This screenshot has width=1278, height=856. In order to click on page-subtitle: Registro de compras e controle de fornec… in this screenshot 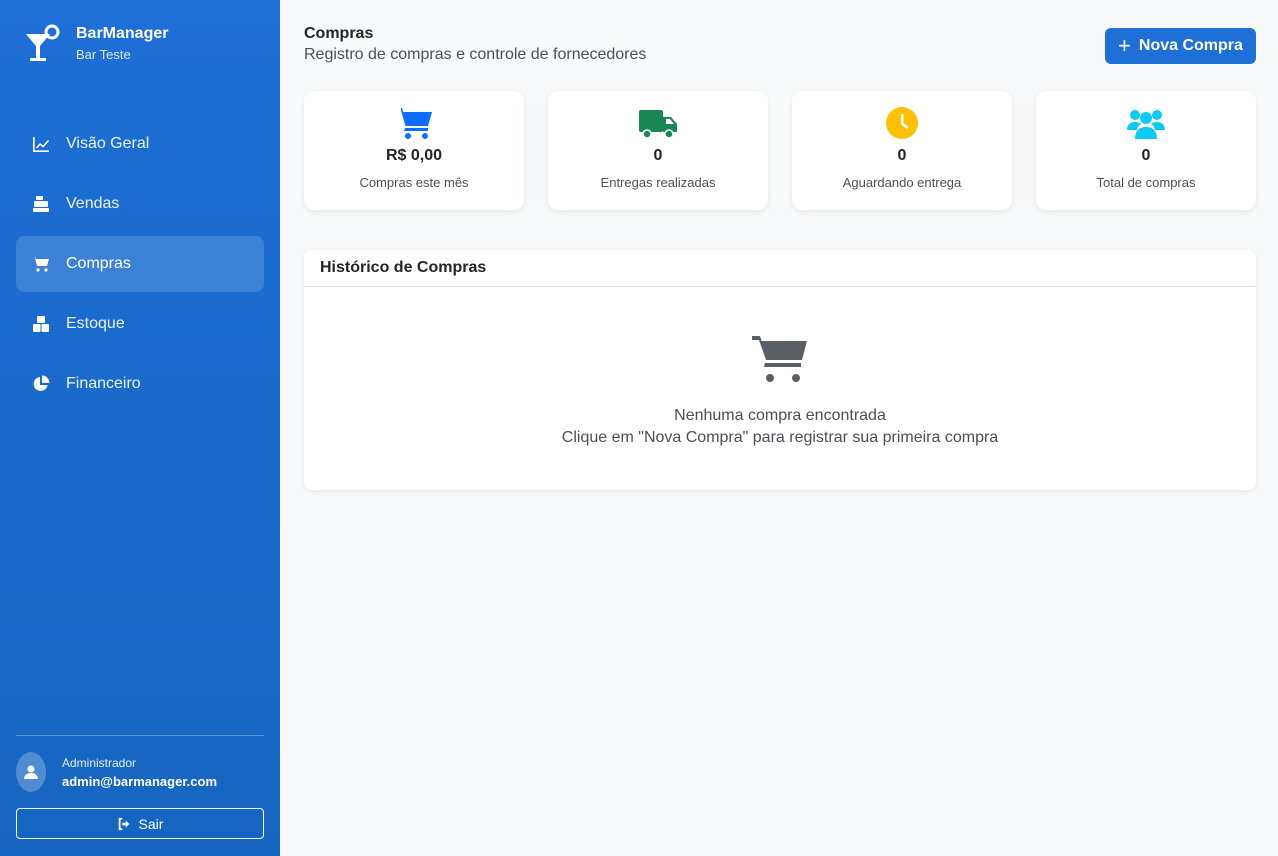, I will do `click(475, 54)`.